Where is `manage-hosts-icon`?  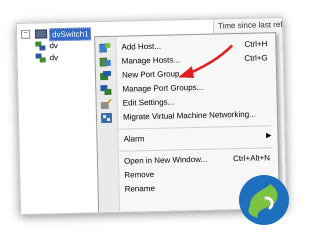 manage-hosts-icon is located at coordinates (105, 62).